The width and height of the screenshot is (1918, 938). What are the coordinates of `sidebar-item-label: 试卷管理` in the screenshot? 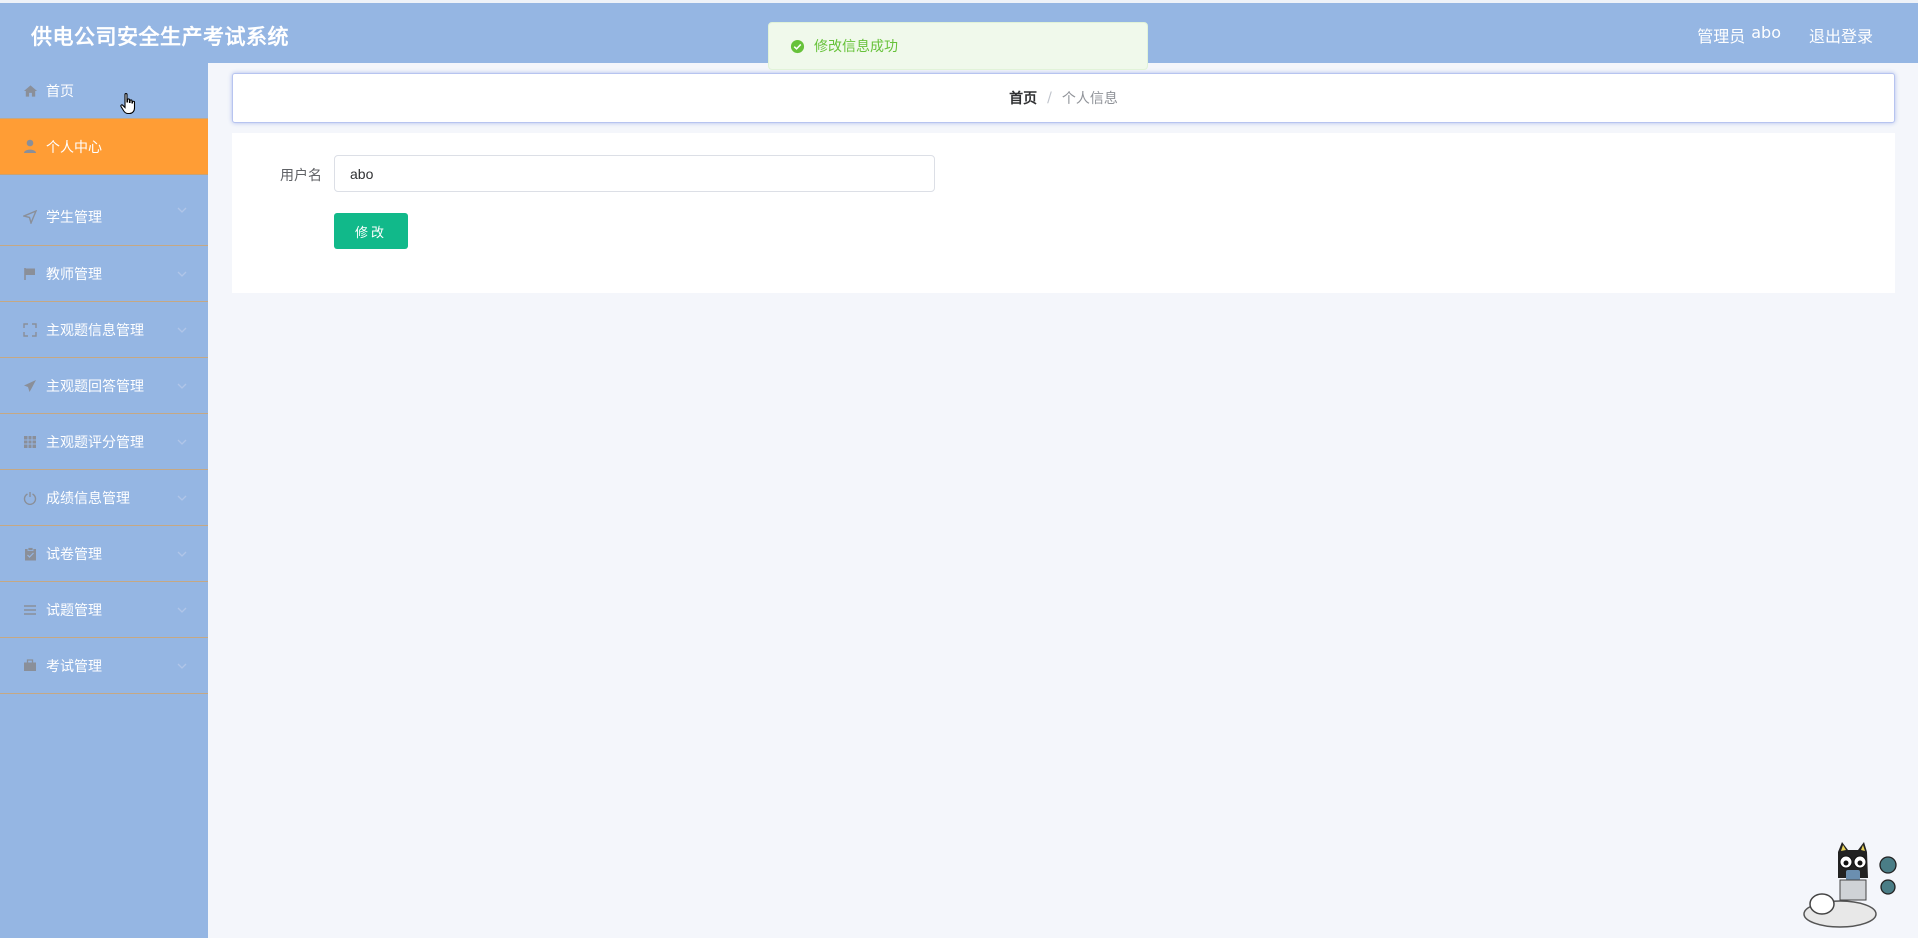 It's located at (74, 554).